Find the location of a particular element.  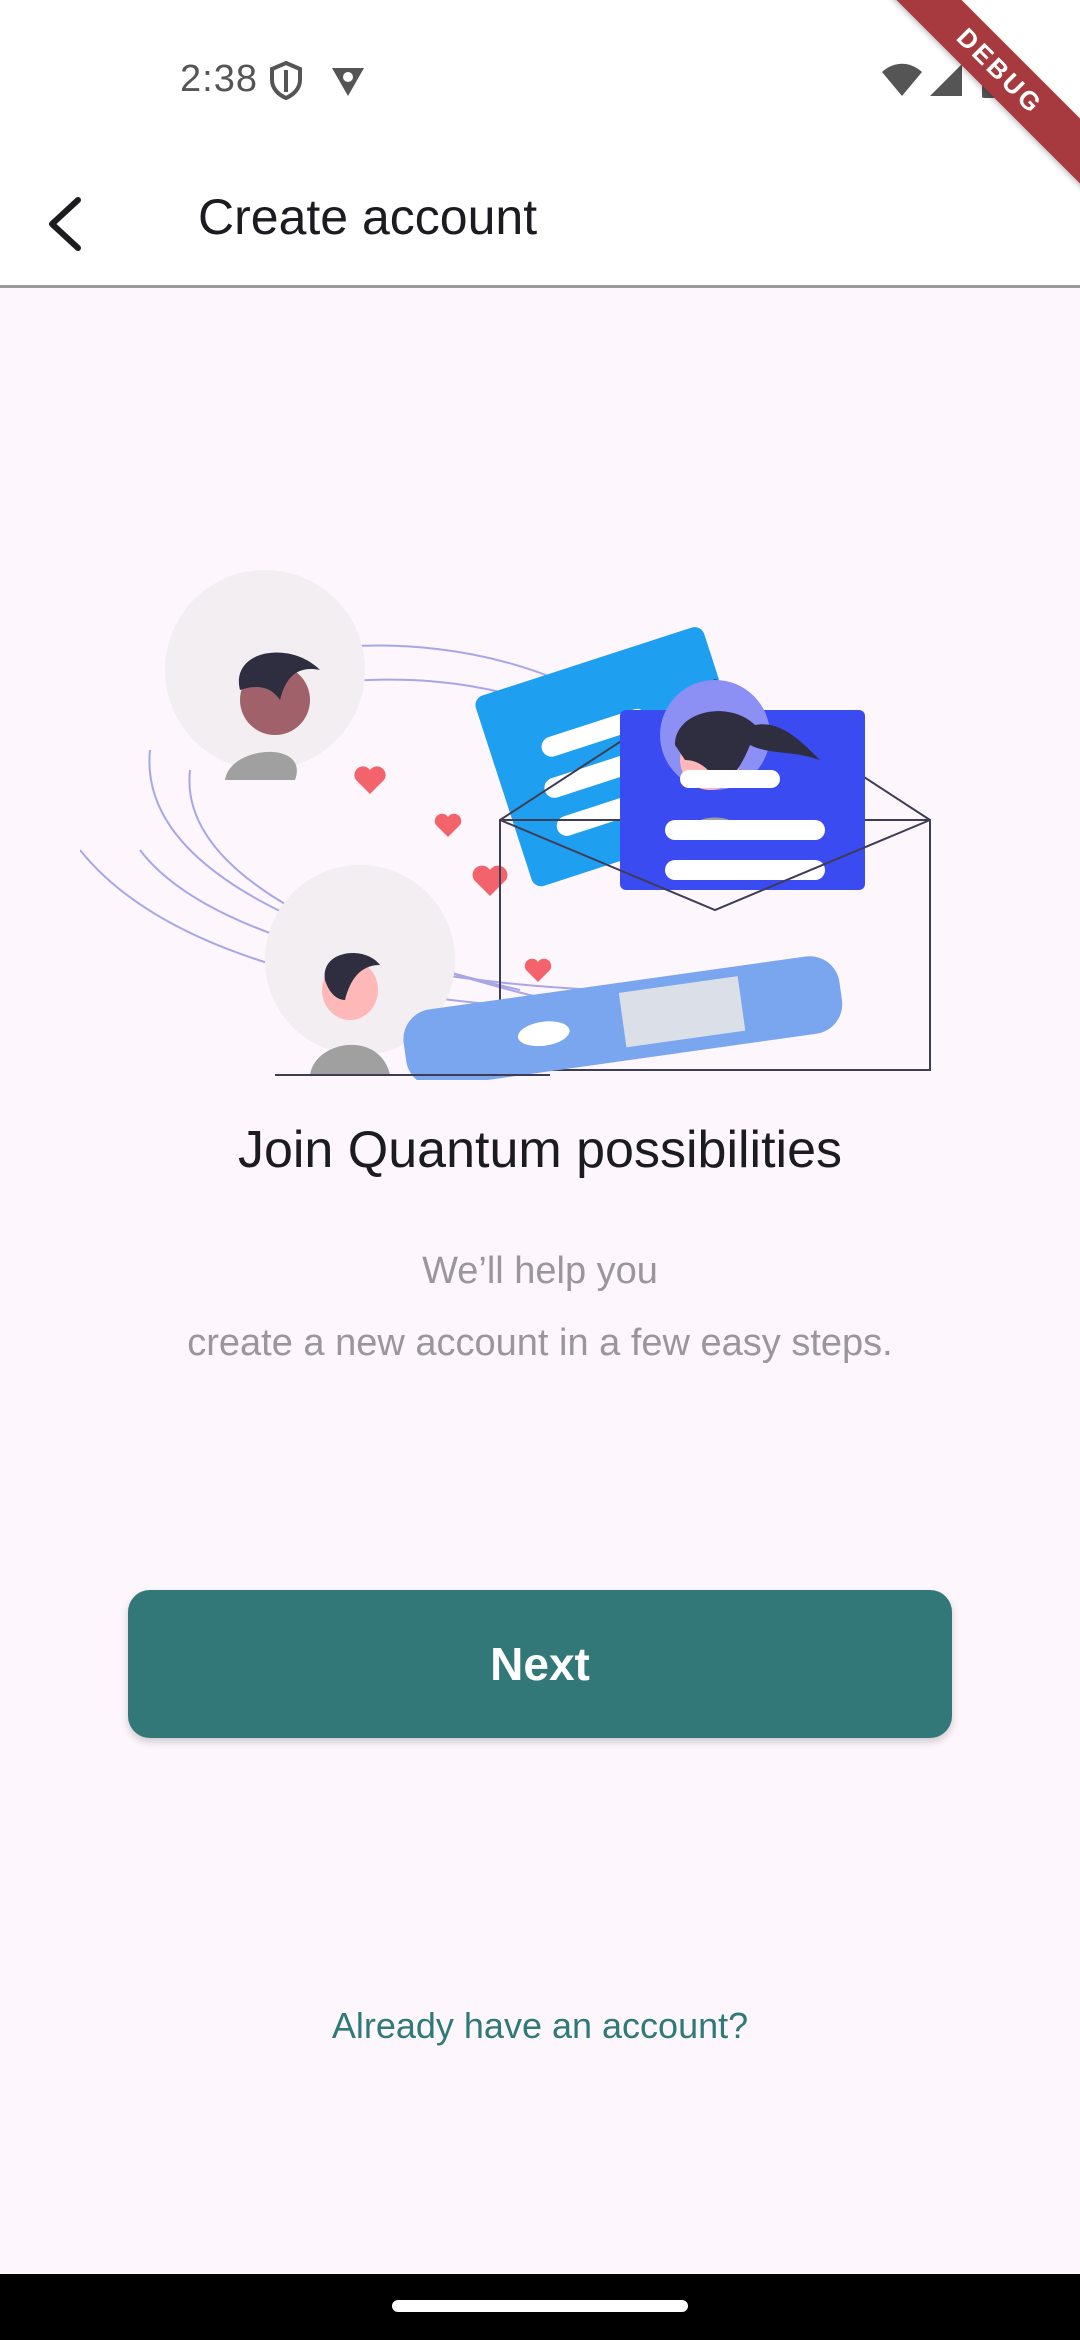

home-indicator is located at coordinates (540, 2306).